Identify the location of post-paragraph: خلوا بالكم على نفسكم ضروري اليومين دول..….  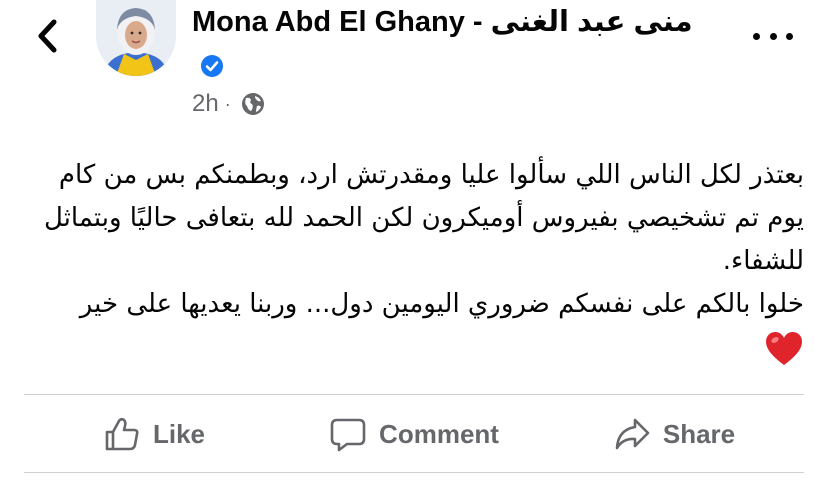
(441, 304).